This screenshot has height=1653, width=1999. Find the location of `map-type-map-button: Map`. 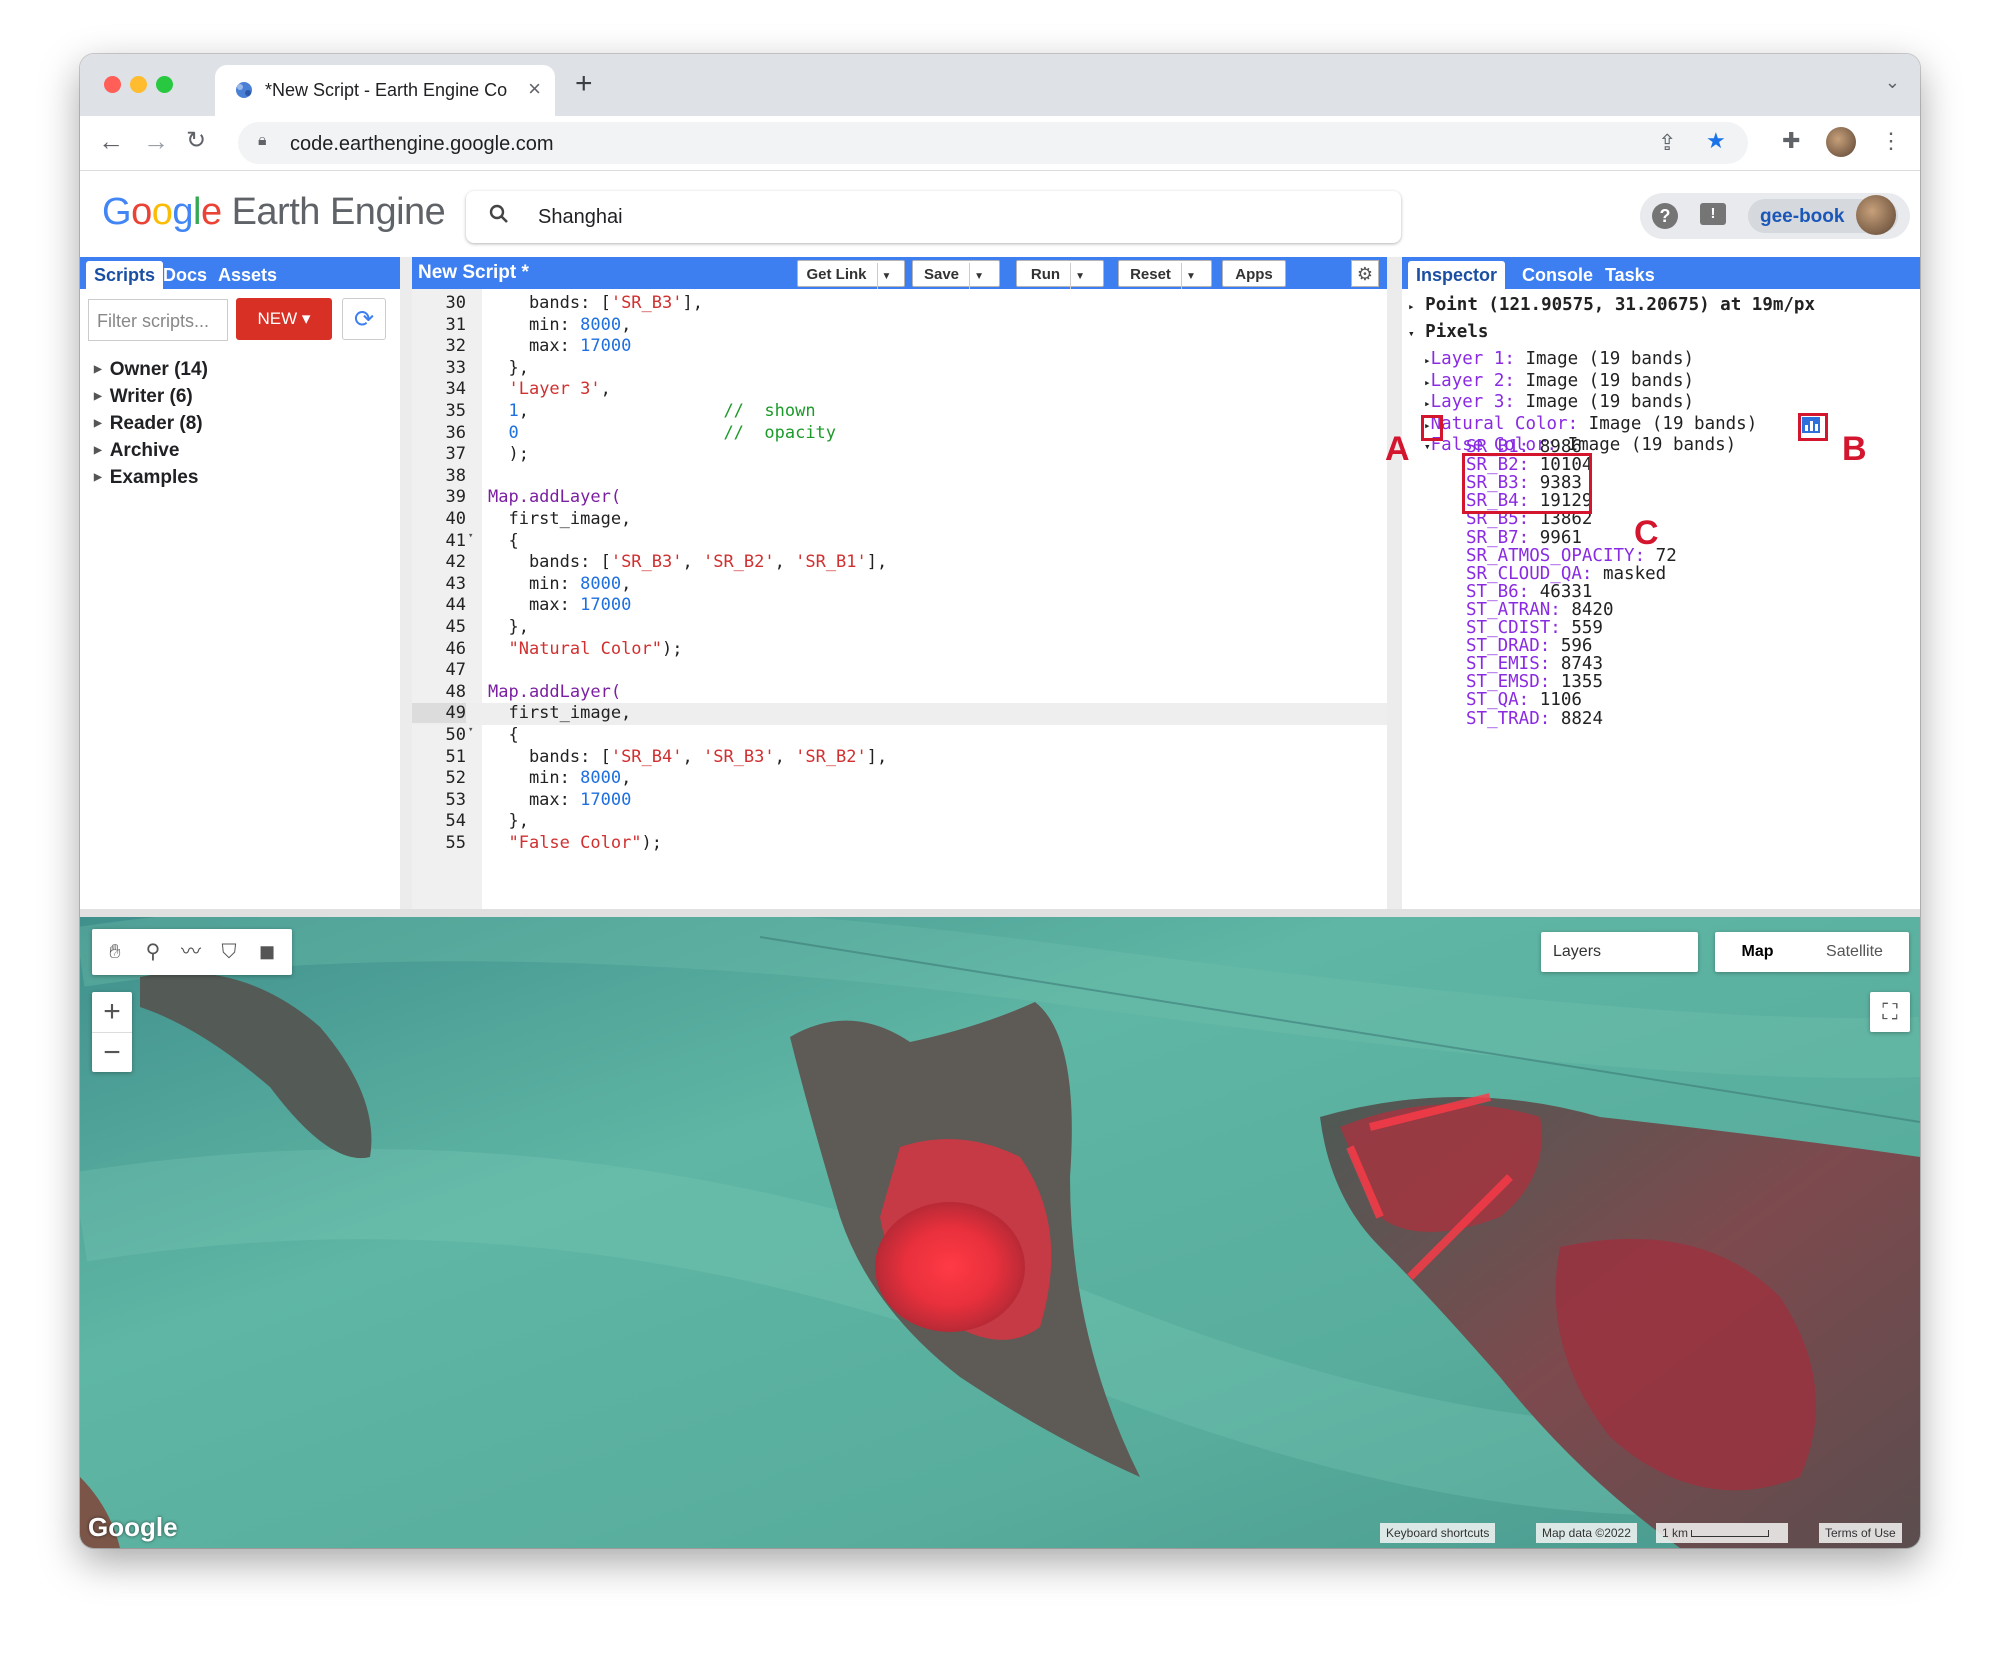

map-type-map-button: Map is located at coordinates (1757, 952).